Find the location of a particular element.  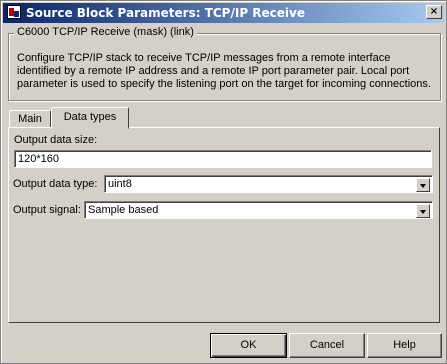

window-title: Source Block Parameters: TCP/IP Receive is located at coordinates (166, 13).